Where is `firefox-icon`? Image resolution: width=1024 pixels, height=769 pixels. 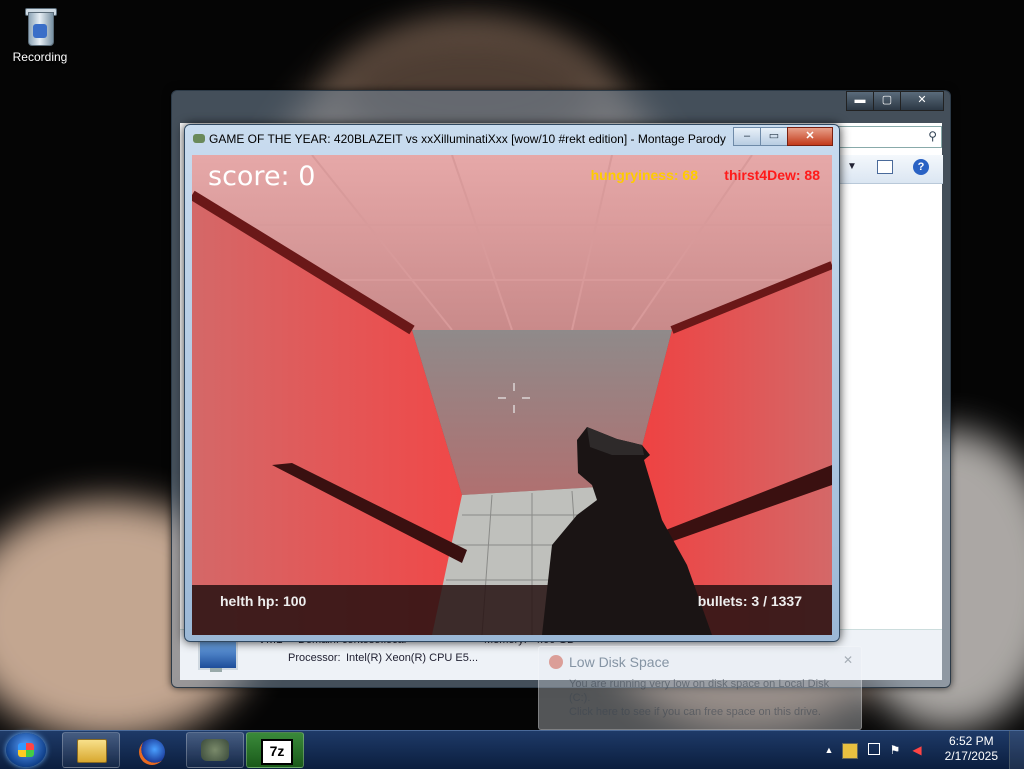 firefox-icon is located at coordinates (152, 752).